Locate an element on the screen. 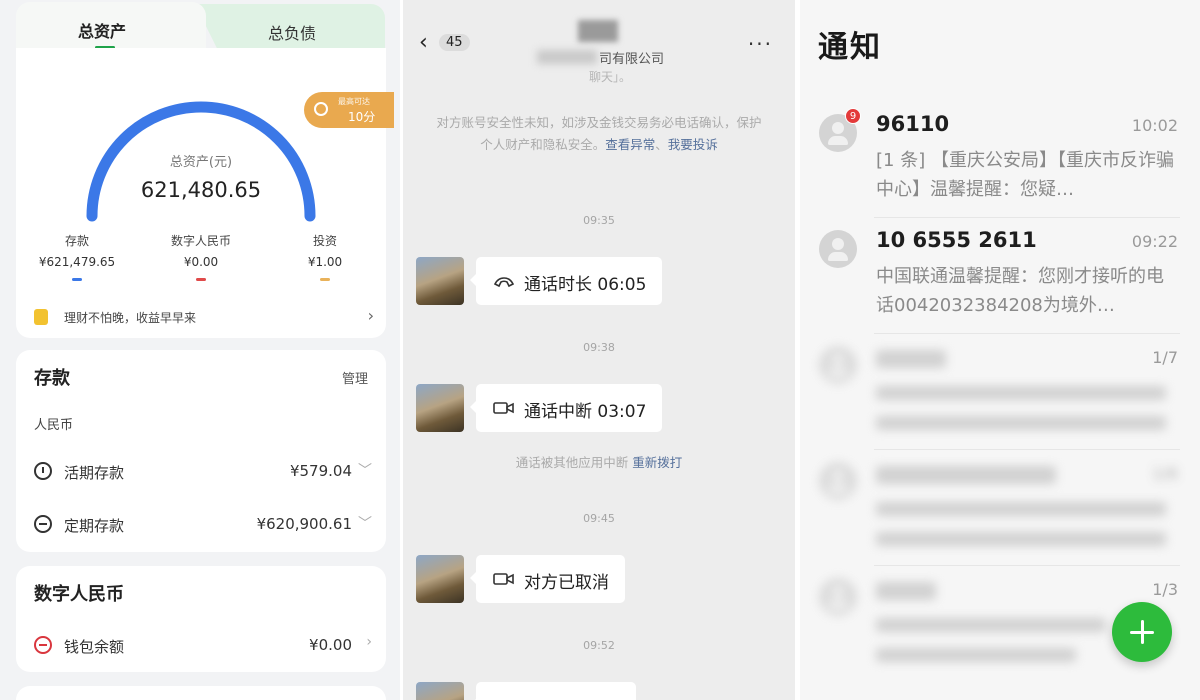 The height and width of the screenshot is (700, 1200). video-call-icon is located at coordinates (503, 408).